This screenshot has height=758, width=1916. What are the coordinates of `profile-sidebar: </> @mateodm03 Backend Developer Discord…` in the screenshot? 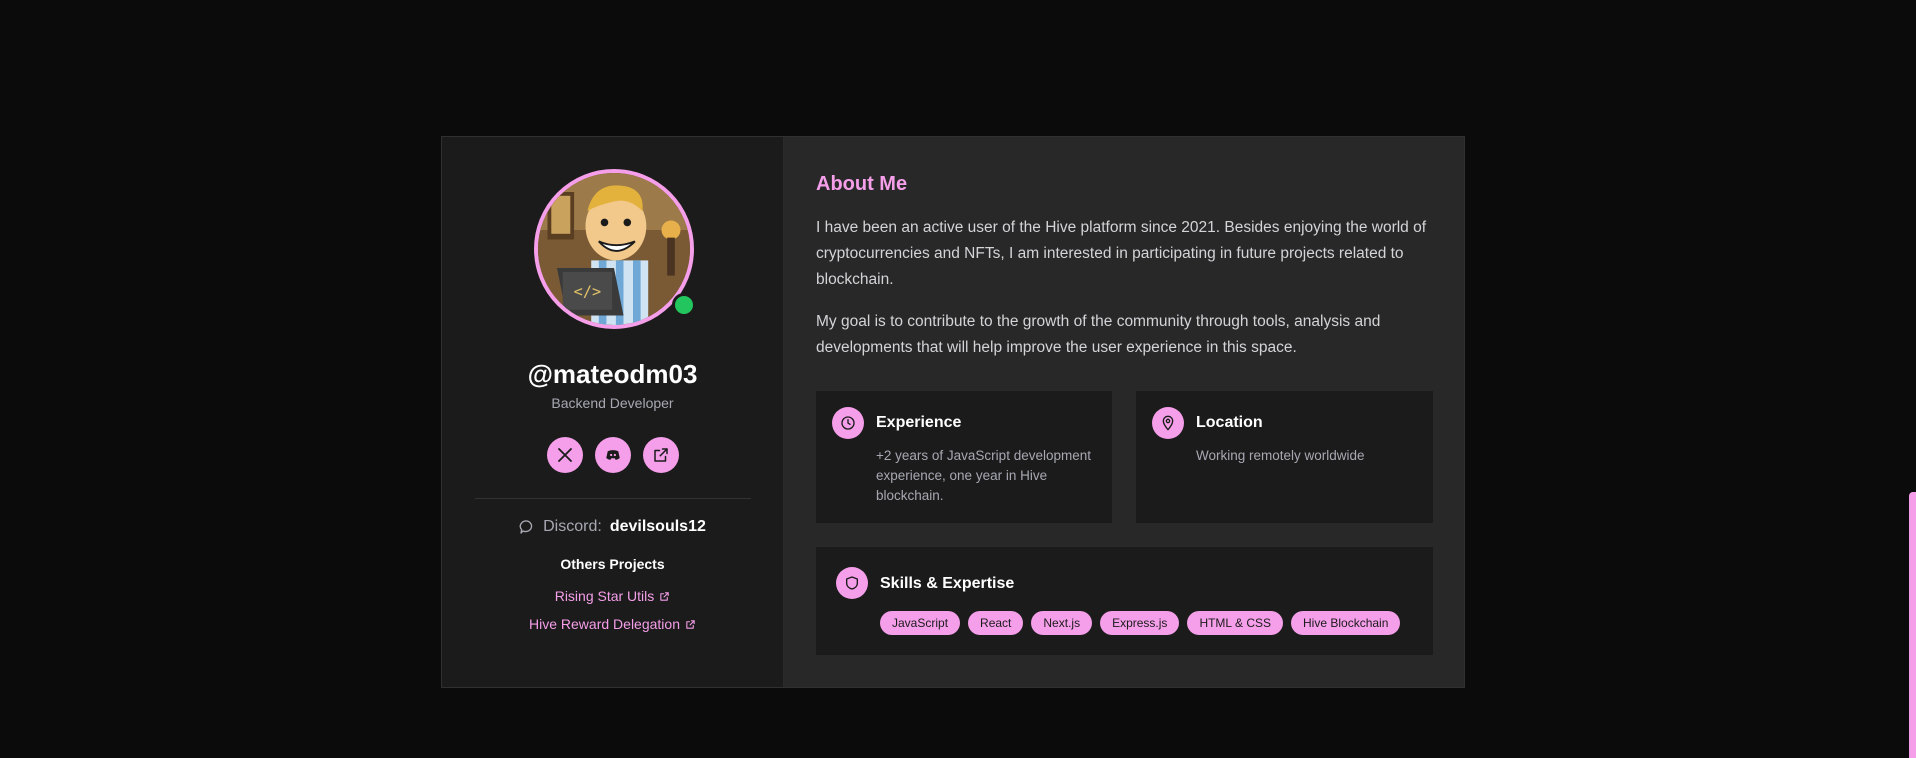 It's located at (613, 412).